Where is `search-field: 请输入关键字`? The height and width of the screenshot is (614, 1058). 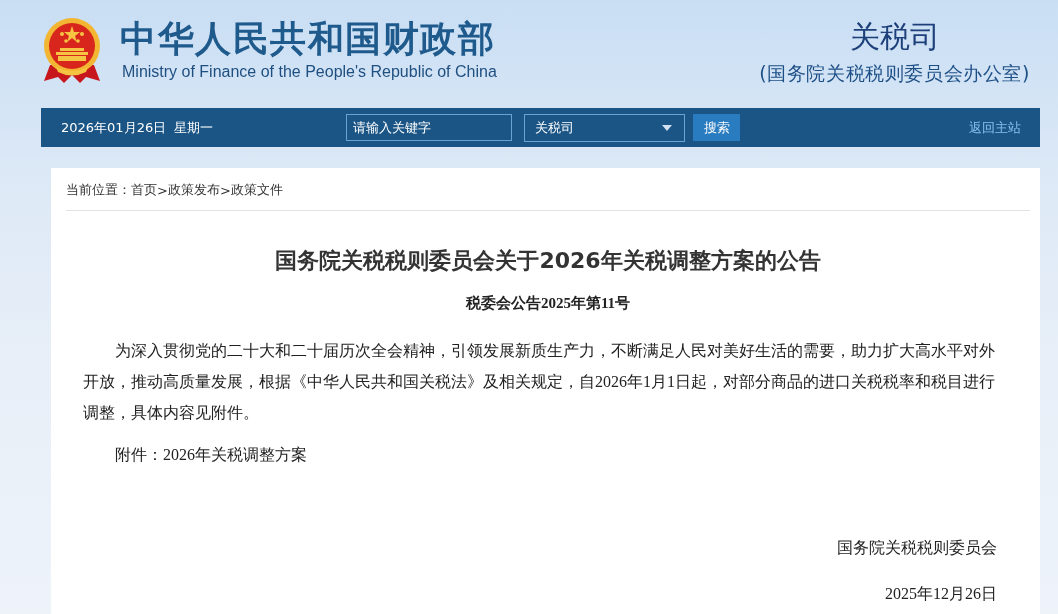
search-field: 请输入关键字 is located at coordinates (429, 127).